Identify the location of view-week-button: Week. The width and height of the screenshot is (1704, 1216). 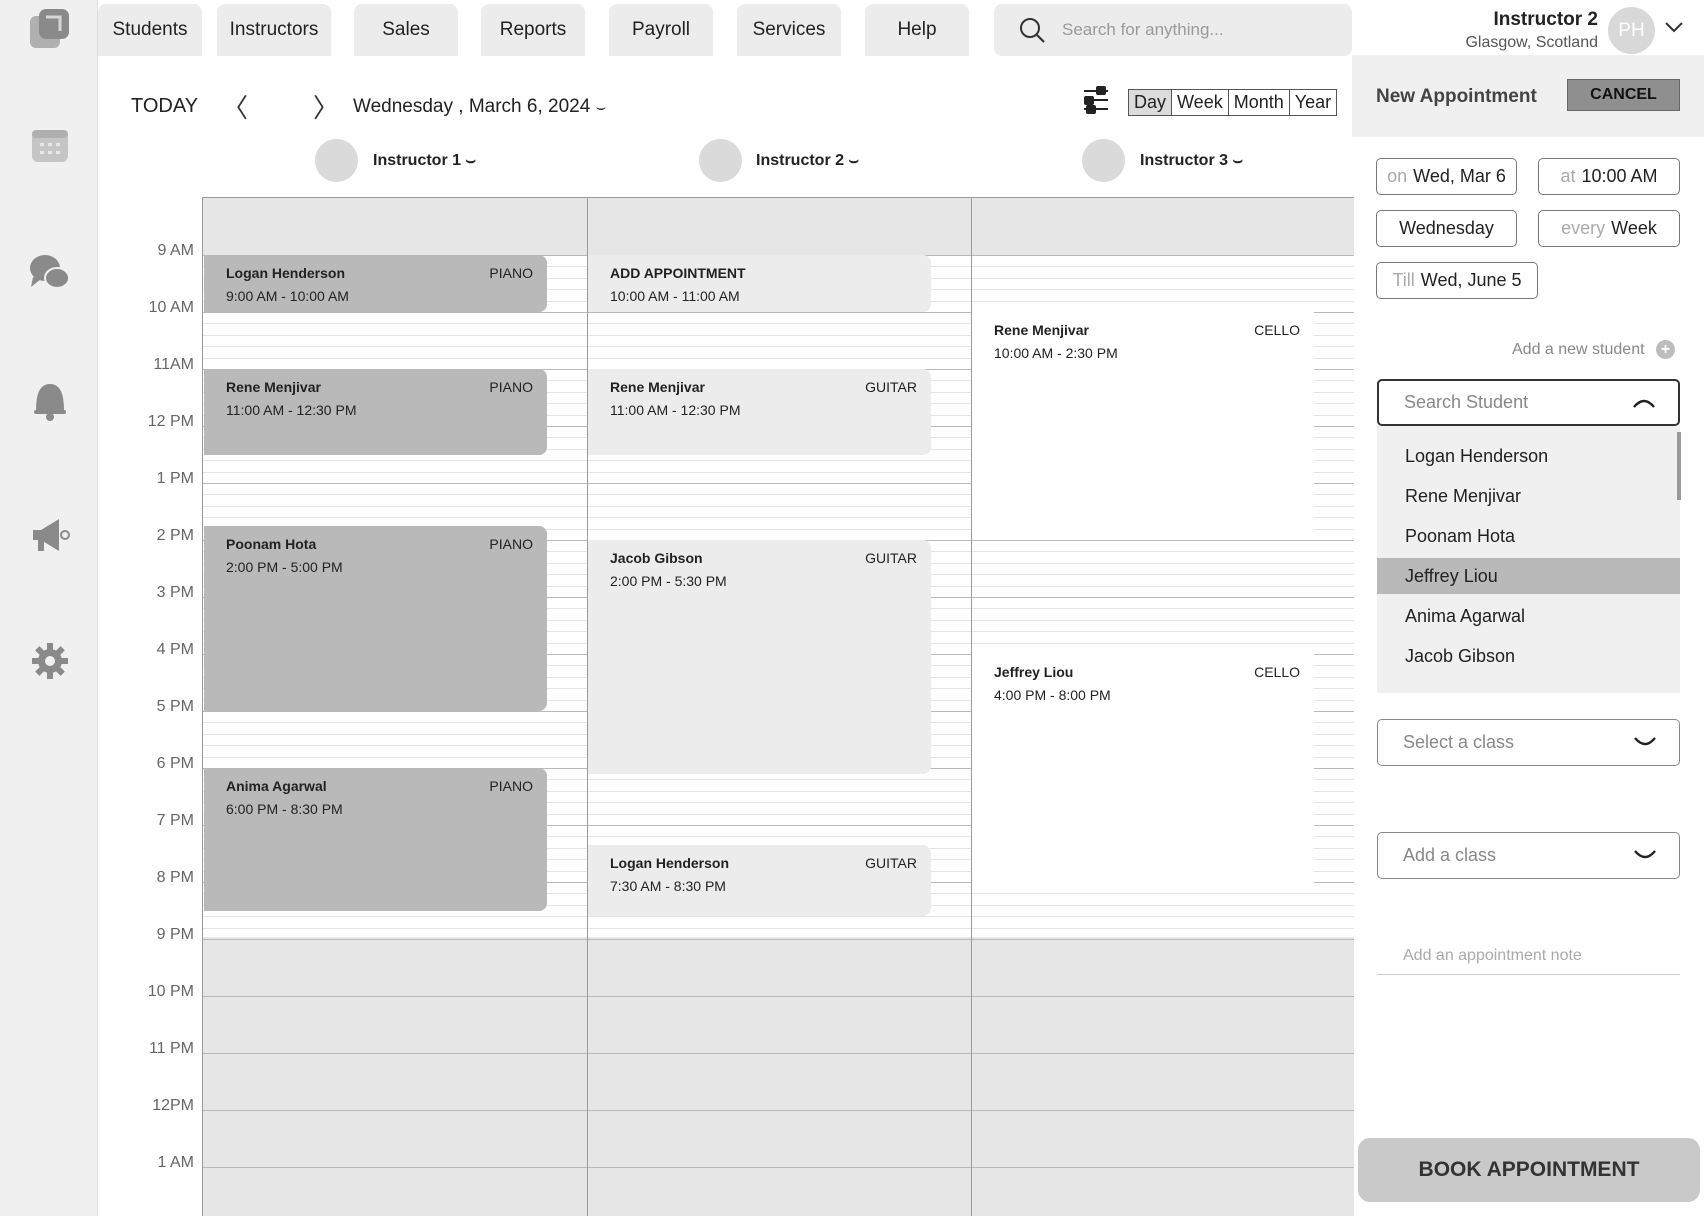
(1200, 102).